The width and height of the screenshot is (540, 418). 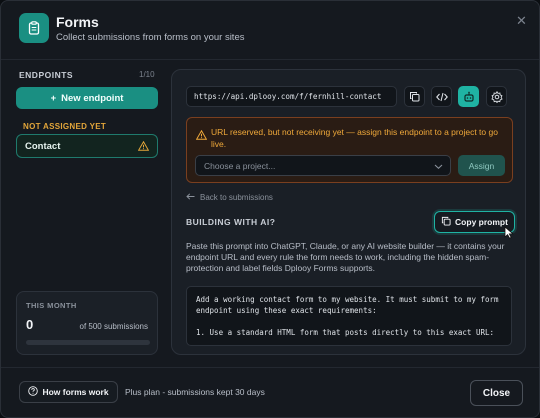 What do you see at coordinates (43, 146) in the screenshot?
I see `sidebar-item-label: Contact` at bounding box center [43, 146].